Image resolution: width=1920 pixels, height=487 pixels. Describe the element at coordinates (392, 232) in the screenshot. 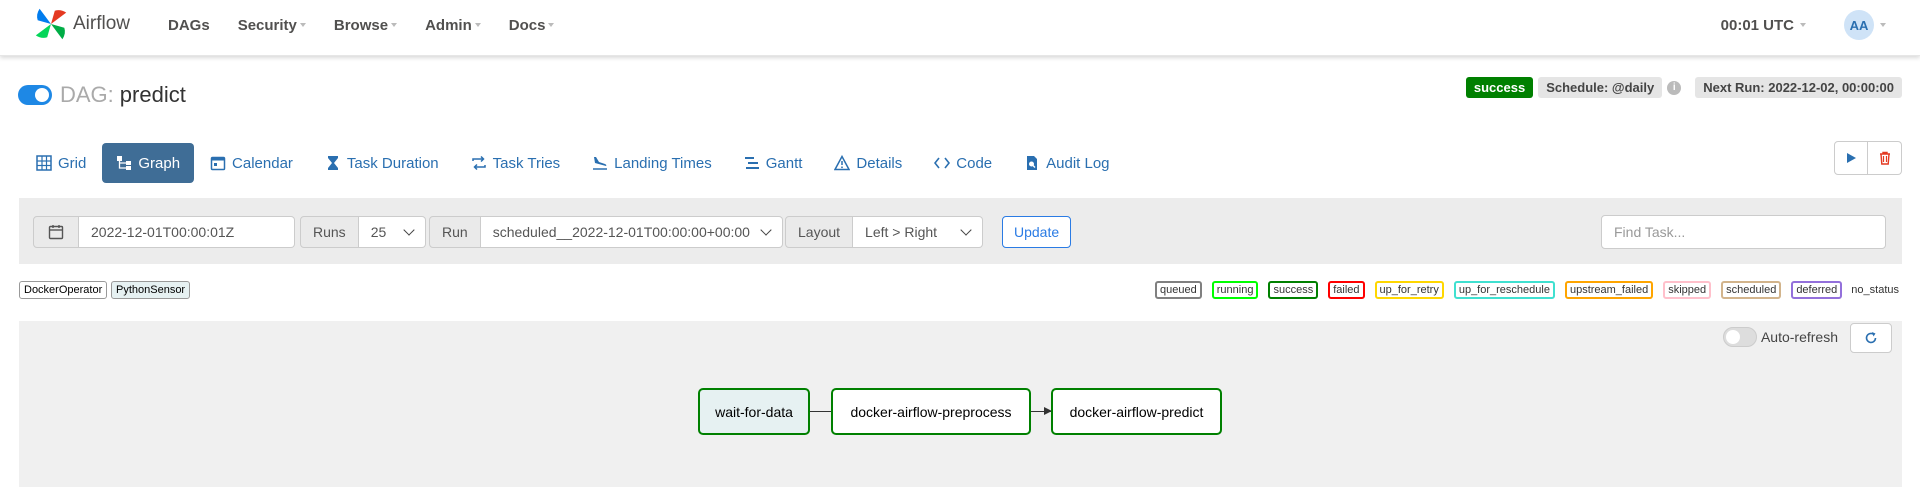

I see `runs-select: 25` at that location.